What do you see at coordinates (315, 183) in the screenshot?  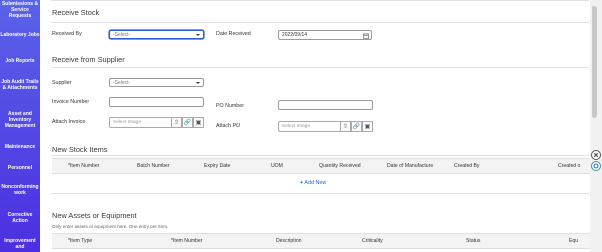 I see `add-new-label: Add New` at bounding box center [315, 183].